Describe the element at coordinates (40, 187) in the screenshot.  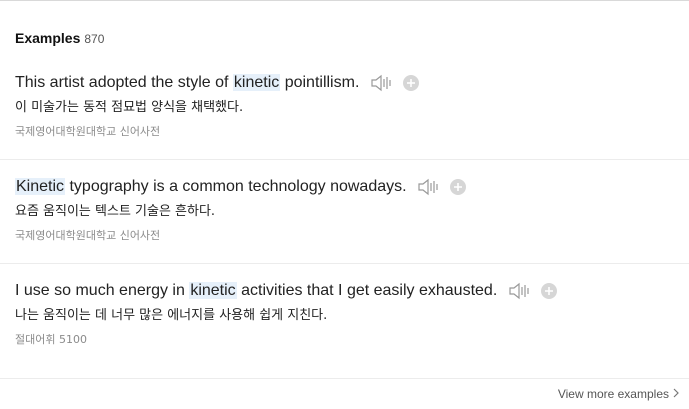
I see `highlighted-word: Kinetic` at that location.